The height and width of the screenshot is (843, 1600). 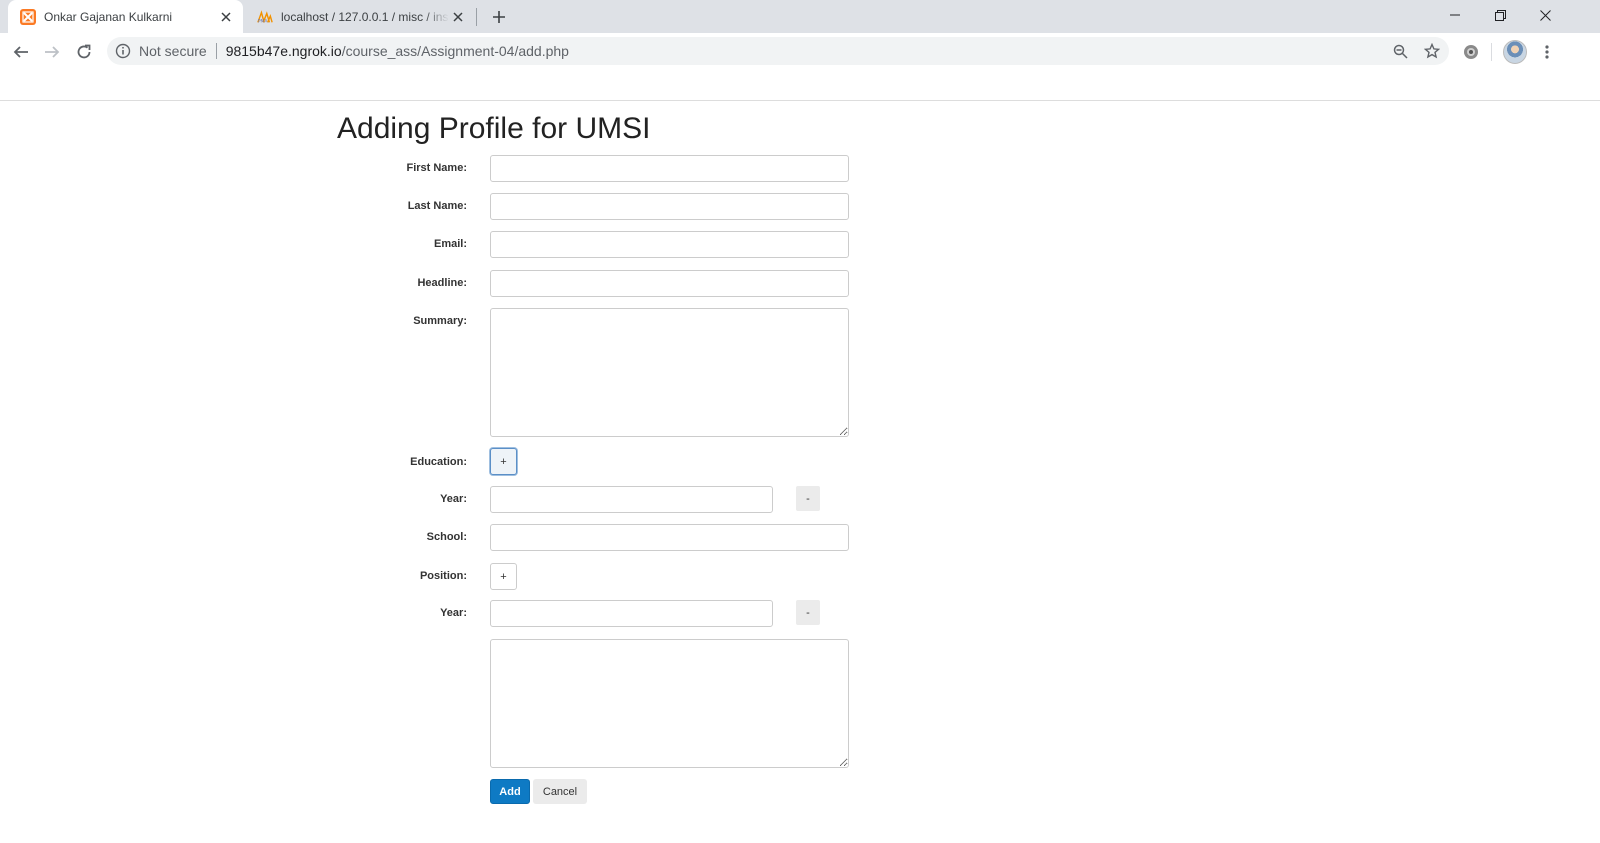 What do you see at coordinates (1500, 15) in the screenshot?
I see `restore-icon` at bounding box center [1500, 15].